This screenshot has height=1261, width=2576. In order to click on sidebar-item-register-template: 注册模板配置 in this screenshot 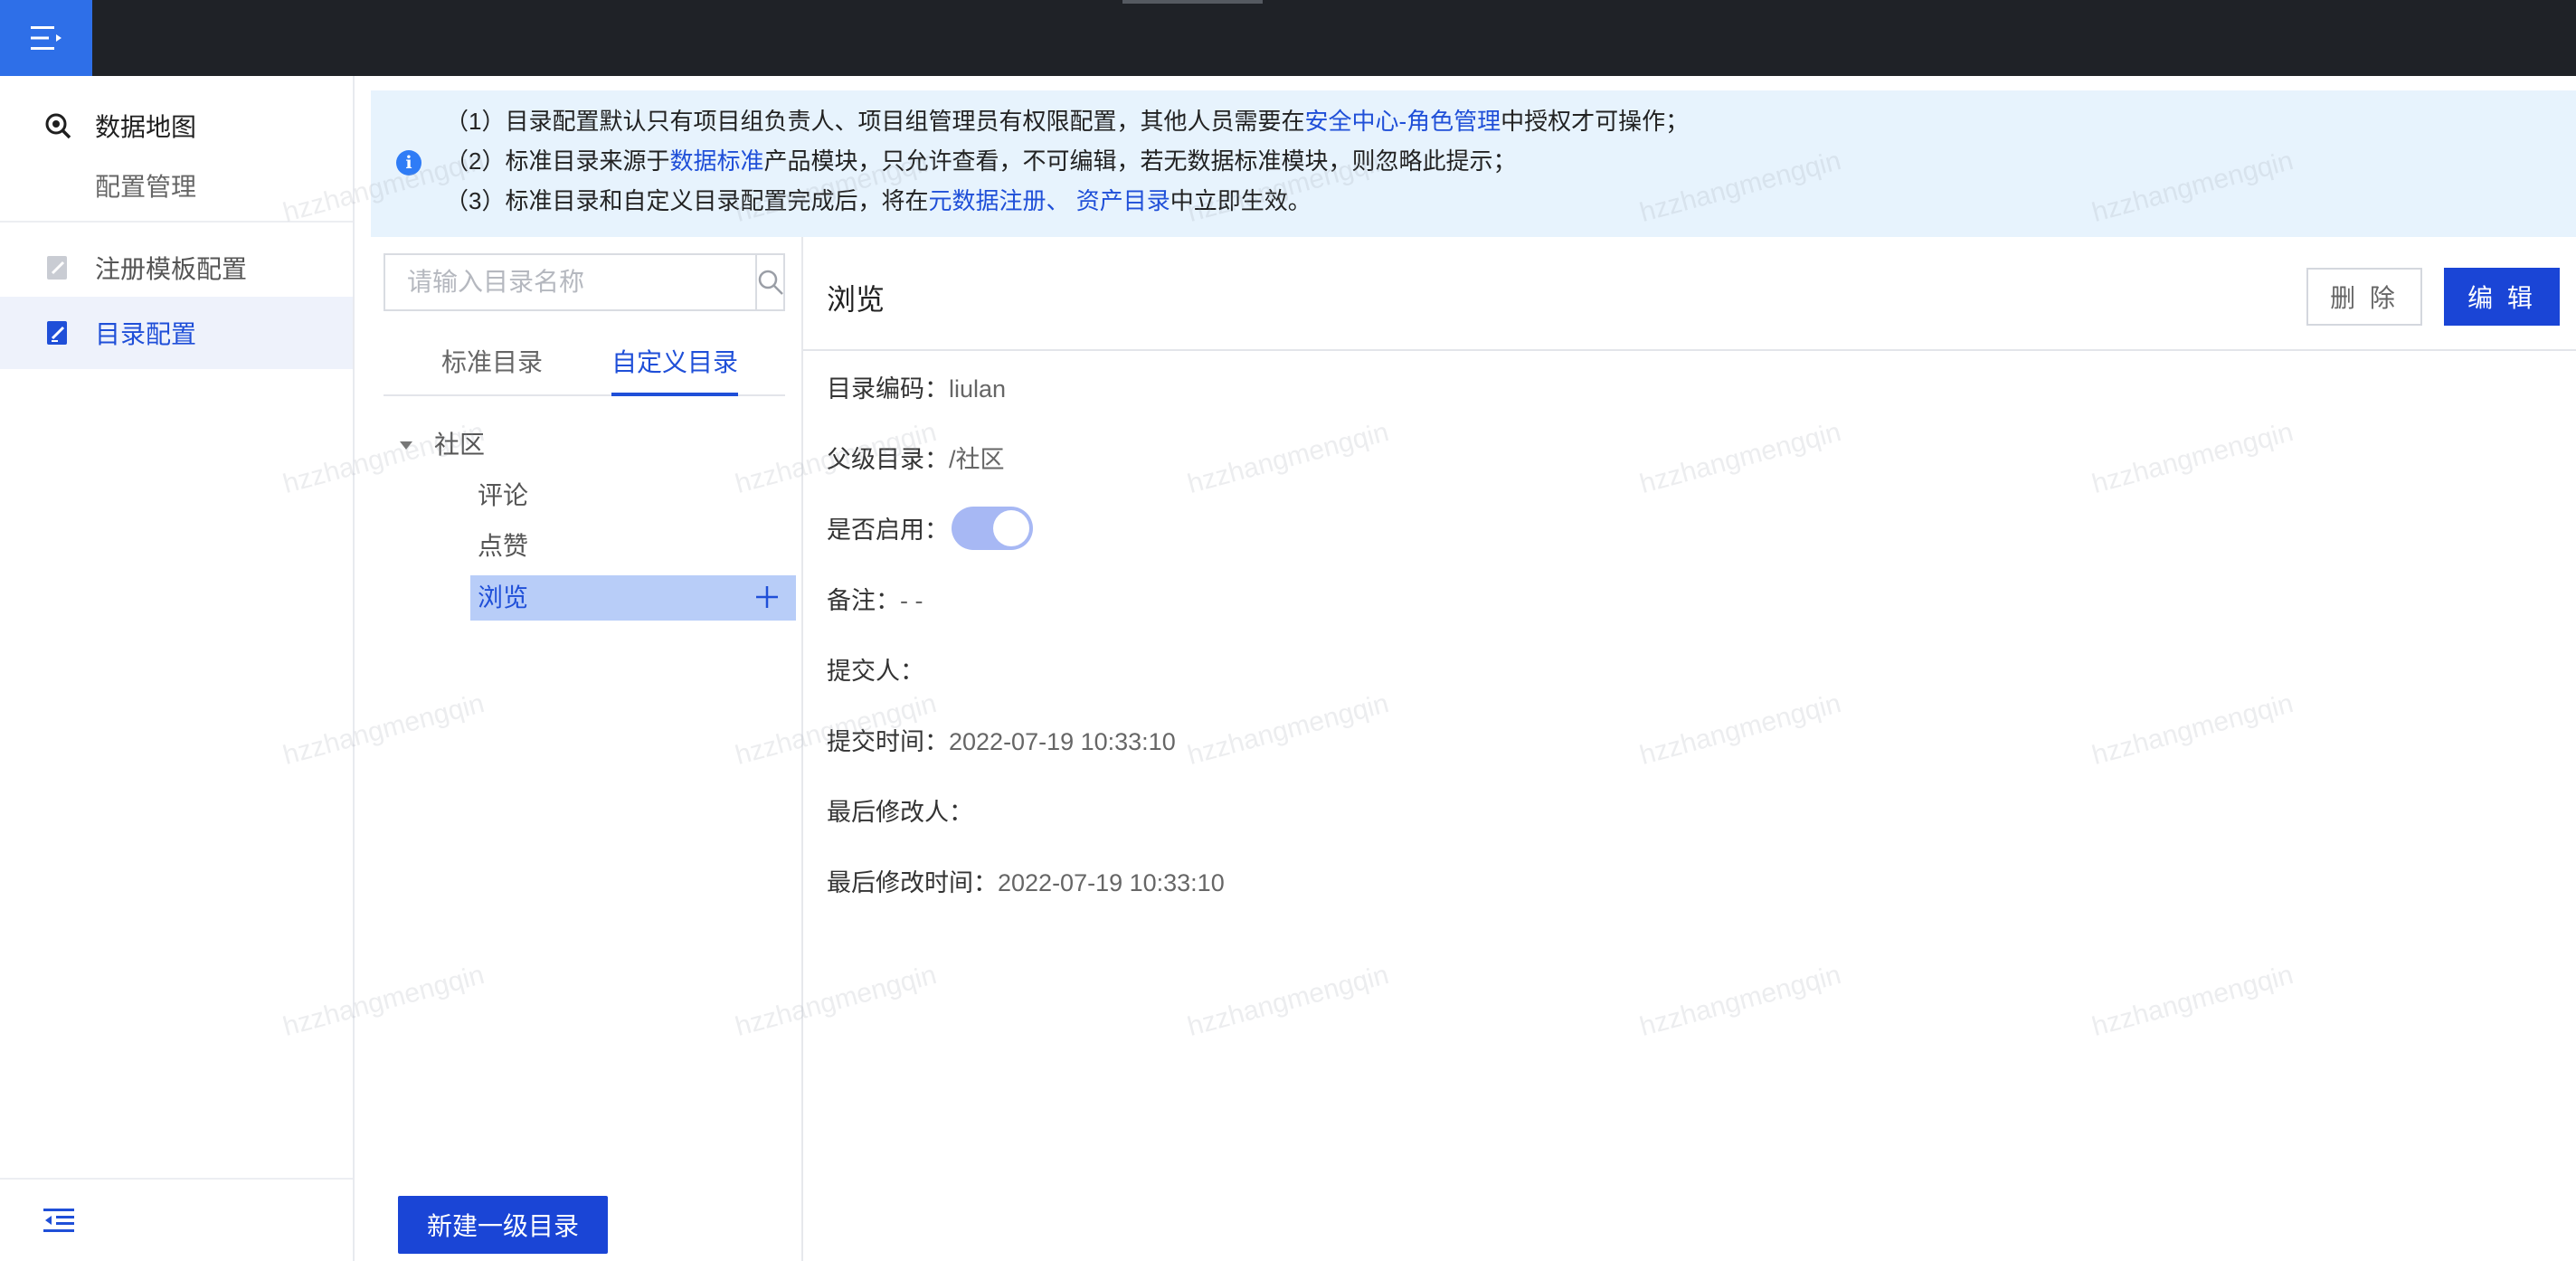, I will do `click(176, 267)`.